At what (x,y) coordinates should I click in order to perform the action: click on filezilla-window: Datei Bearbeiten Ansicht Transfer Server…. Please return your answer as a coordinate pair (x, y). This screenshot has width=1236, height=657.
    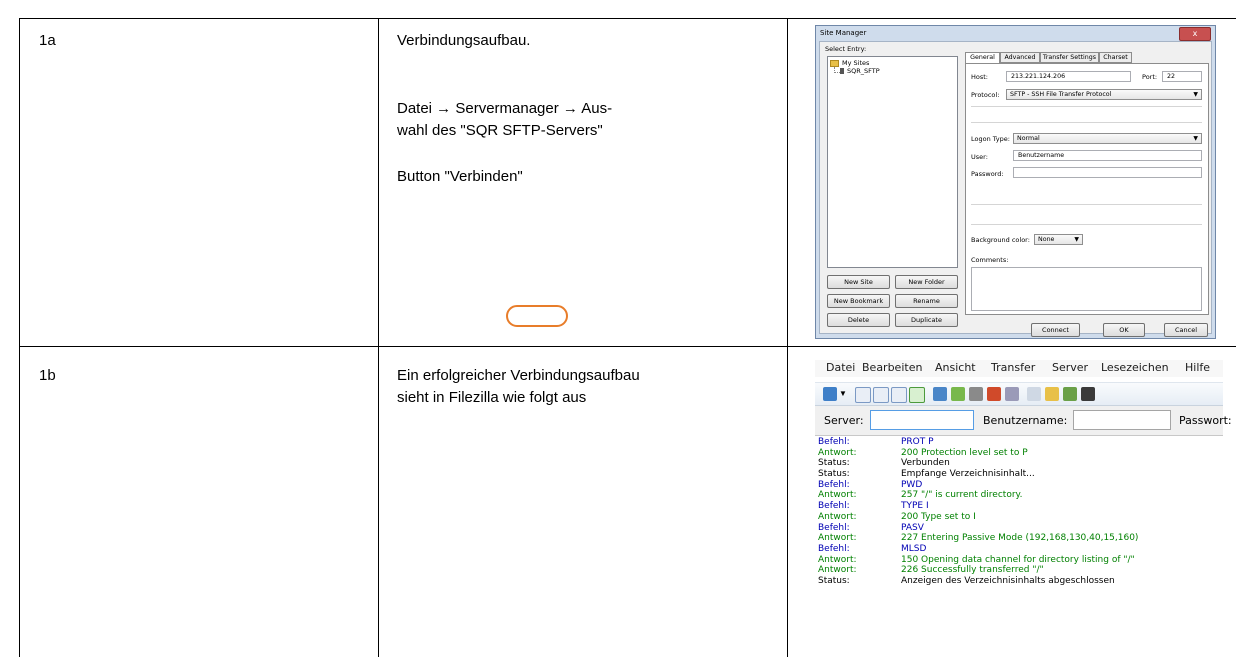
    Looking at the image, I should click on (1023, 488).